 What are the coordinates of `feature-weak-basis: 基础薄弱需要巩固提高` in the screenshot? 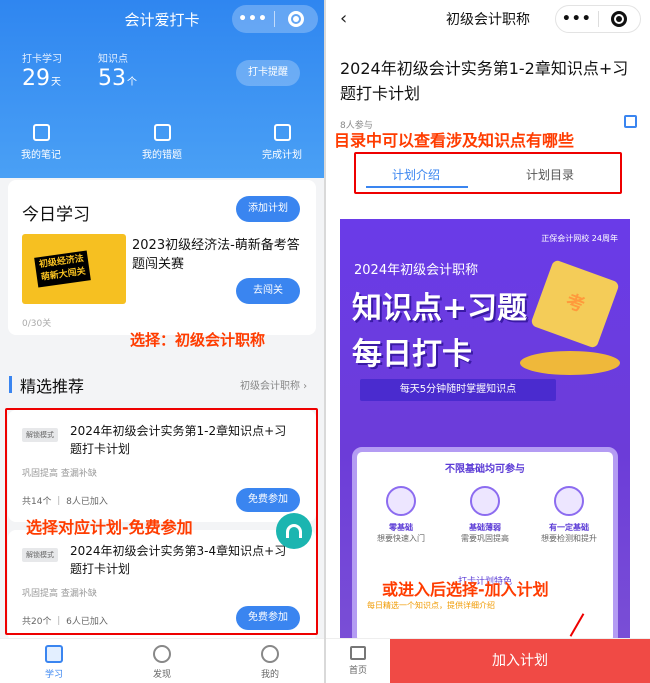 It's located at (485, 515).